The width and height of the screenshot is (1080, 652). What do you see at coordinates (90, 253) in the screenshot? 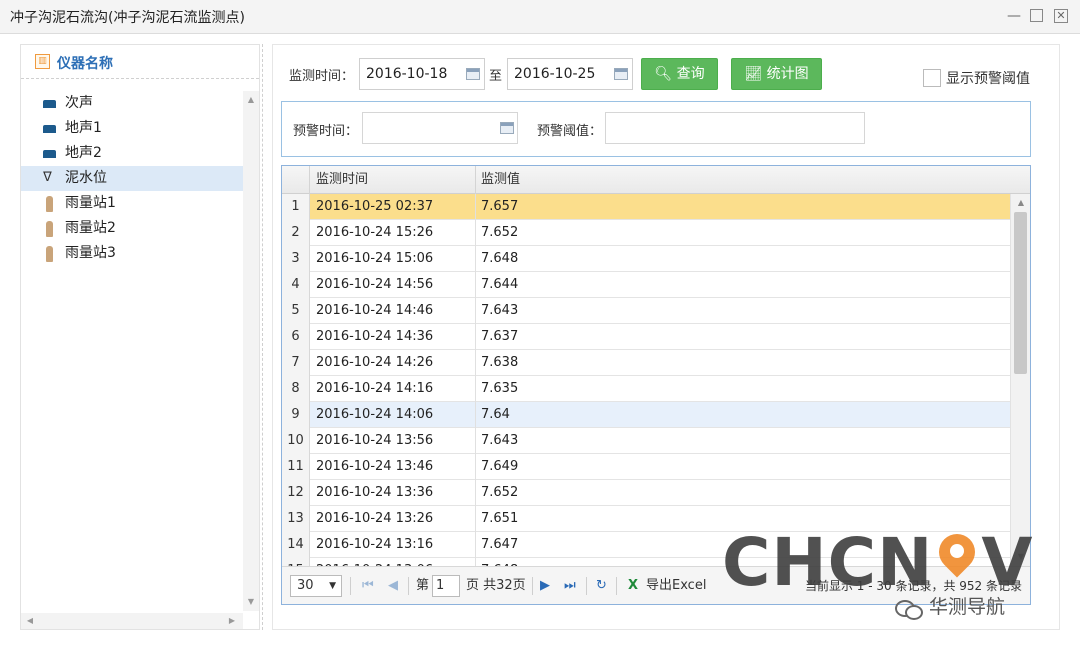
I see `tree-item-label: 雨量站3` at bounding box center [90, 253].